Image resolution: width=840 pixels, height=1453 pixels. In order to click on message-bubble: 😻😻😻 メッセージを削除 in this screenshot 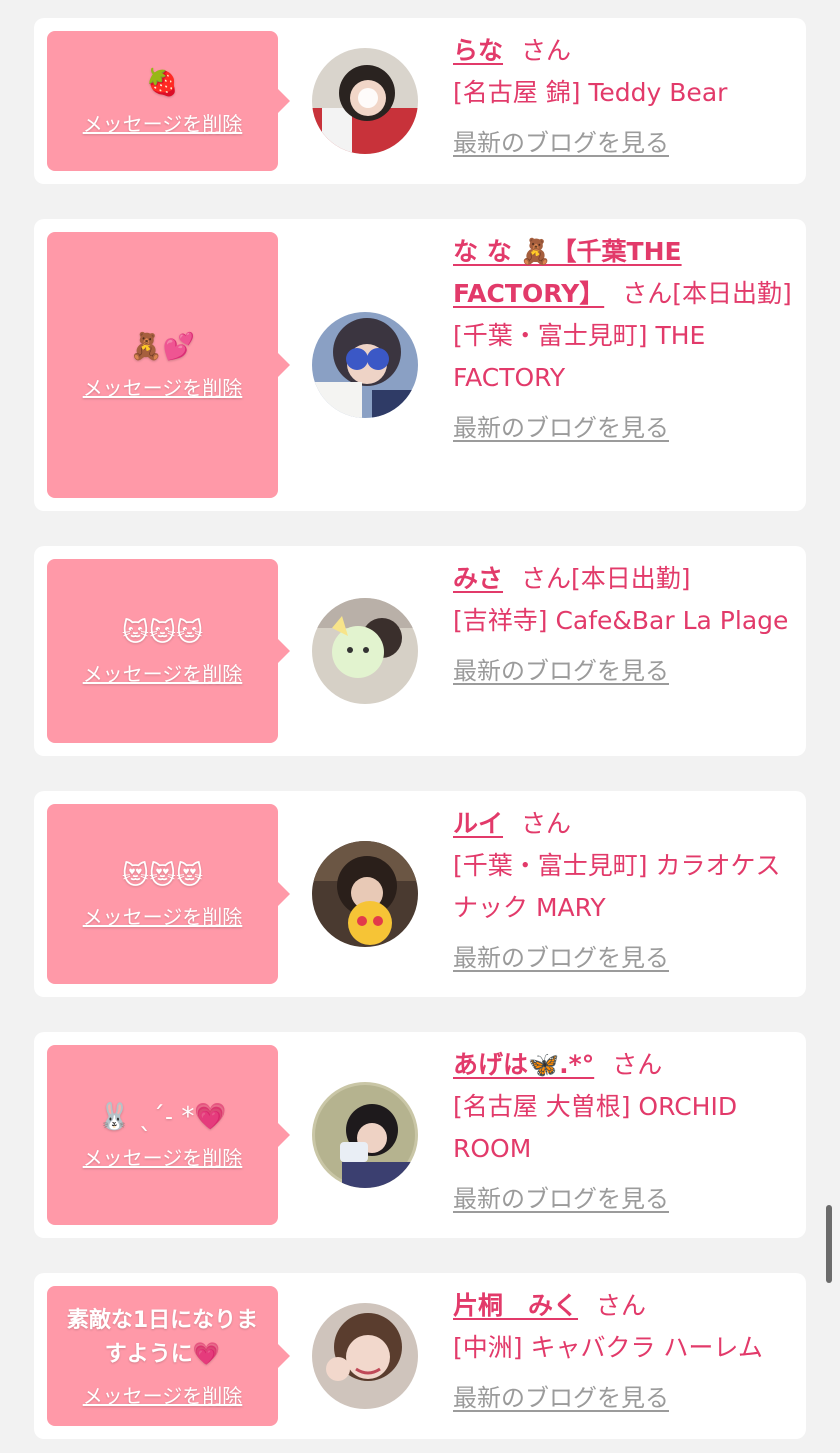, I will do `click(168, 894)`.